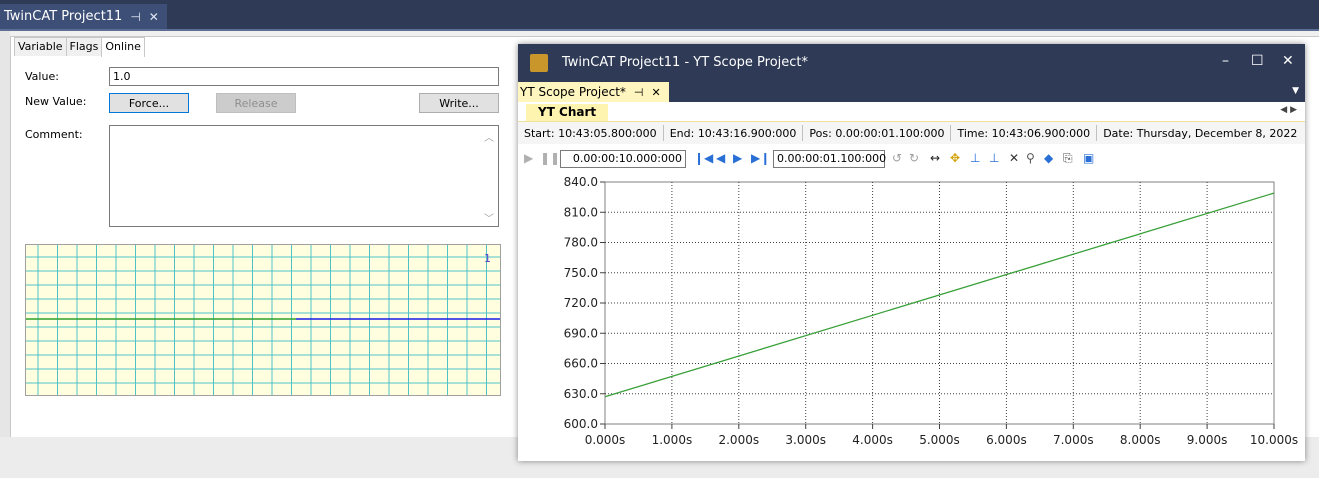 The height and width of the screenshot is (478, 1319). Describe the element at coordinates (581, 182) in the screenshot. I see `y-tick-label: 840.0` at that location.